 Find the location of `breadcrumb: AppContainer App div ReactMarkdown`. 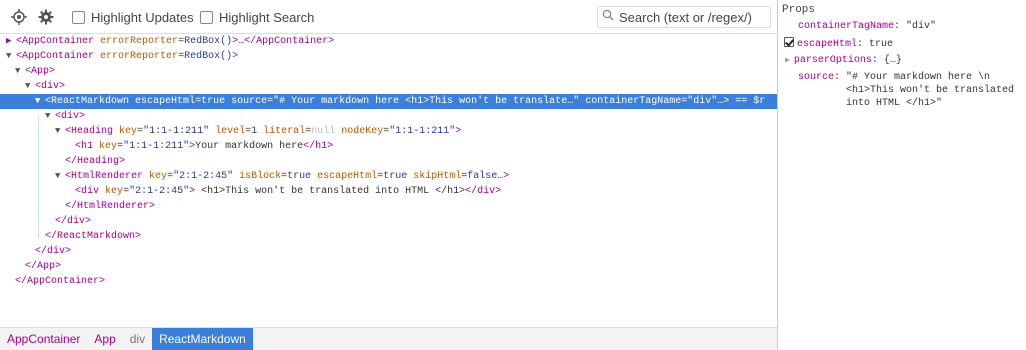

breadcrumb: AppContainer App div ReactMarkdown is located at coordinates (388, 338).